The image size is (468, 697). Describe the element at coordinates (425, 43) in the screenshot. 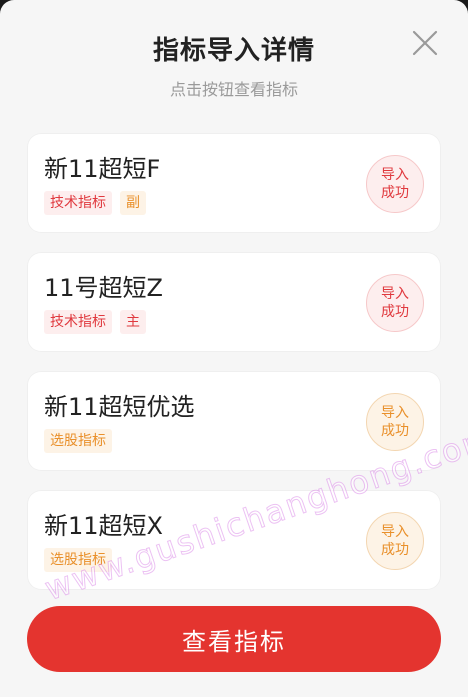

I see `close-icon` at that location.